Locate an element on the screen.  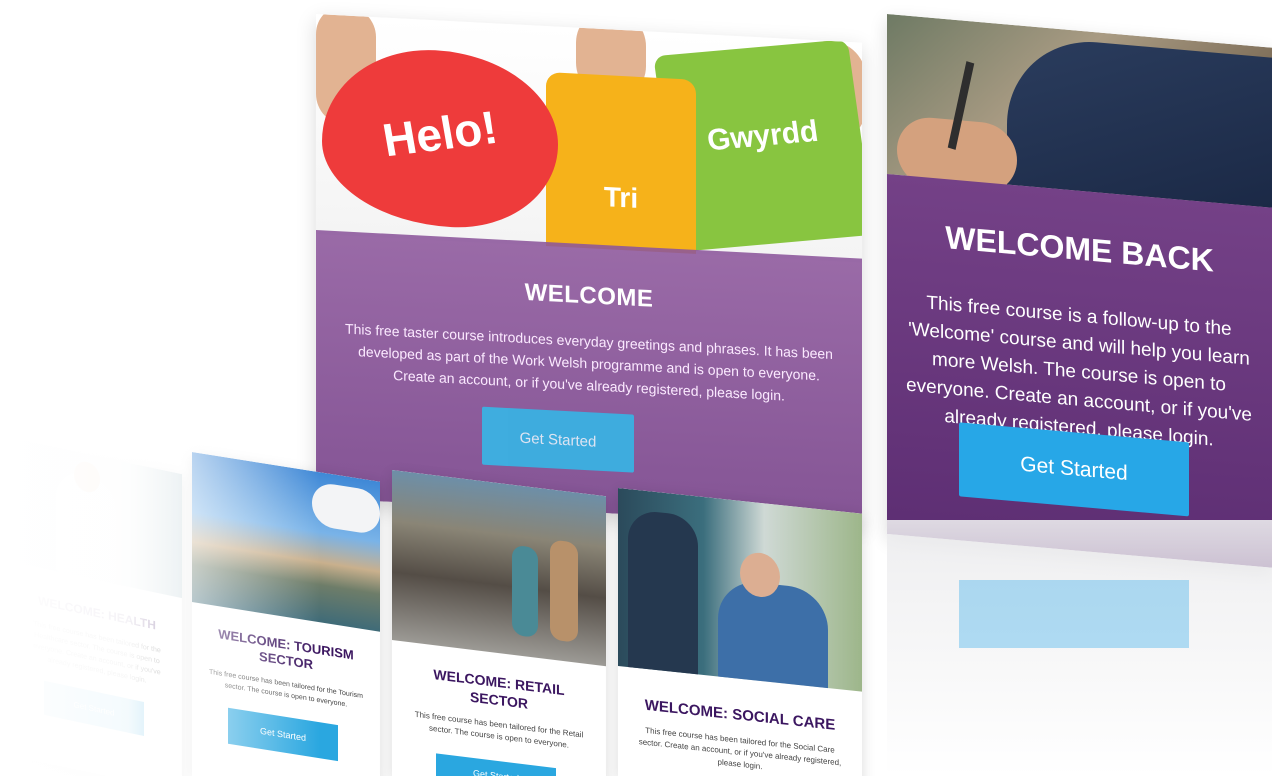
photo-sleeve is located at coordinates (1139, 121).